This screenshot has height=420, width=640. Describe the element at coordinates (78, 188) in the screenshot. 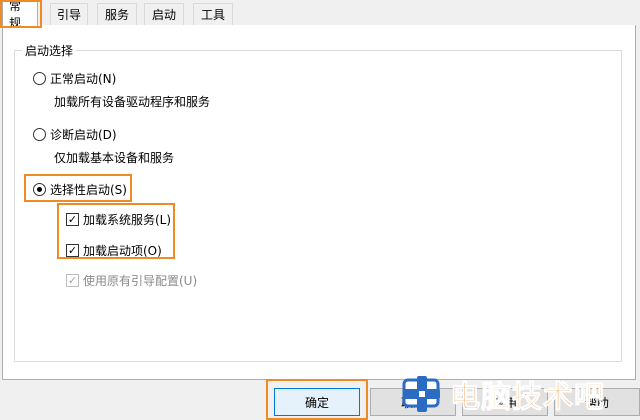

I see `selective-highlight` at that location.